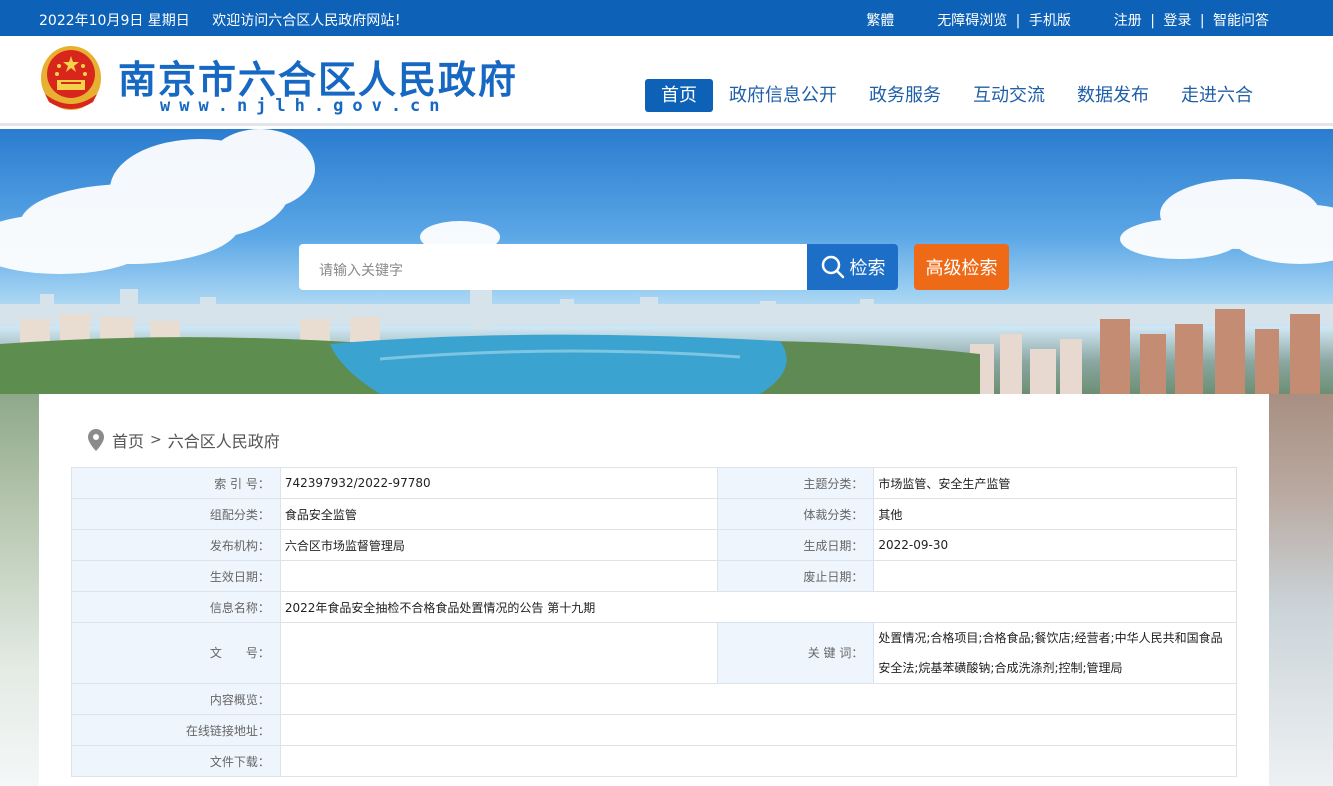  I want to click on table-row: 内容概览：, so click(654, 699).